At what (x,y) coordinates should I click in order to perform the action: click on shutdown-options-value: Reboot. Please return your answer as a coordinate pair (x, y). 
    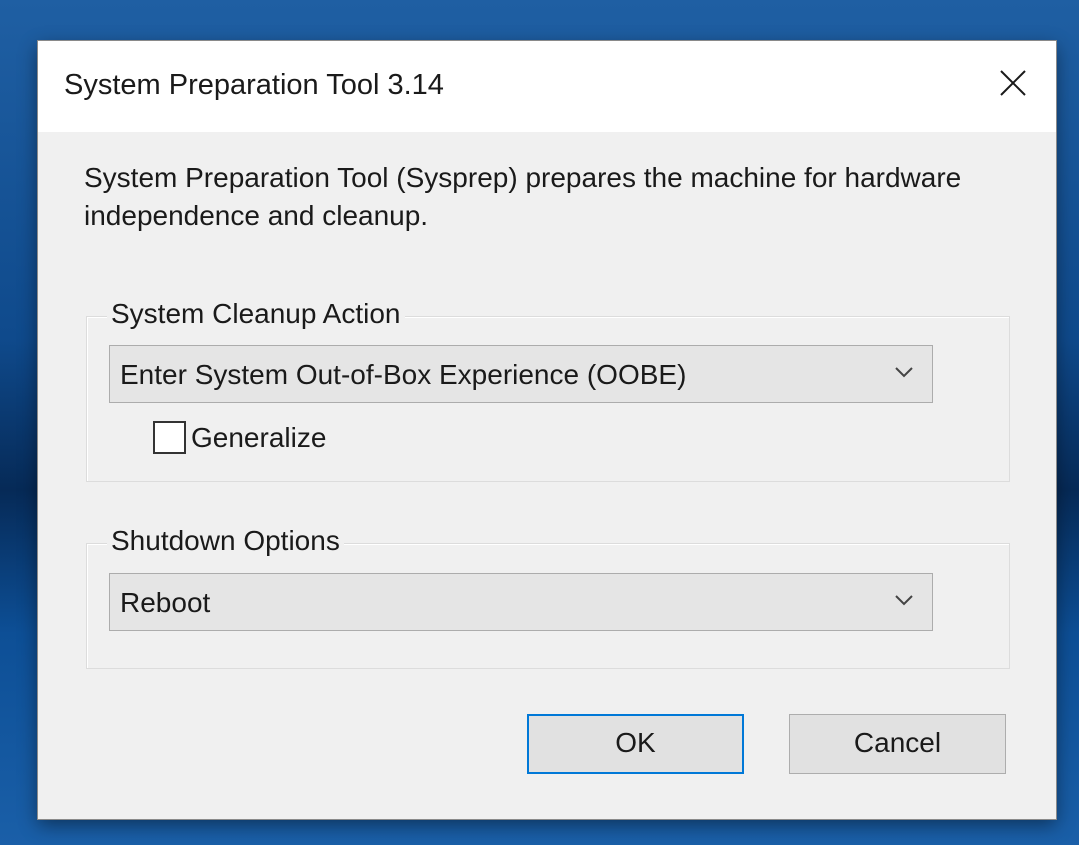
    Looking at the image, I should click on (165, 602).